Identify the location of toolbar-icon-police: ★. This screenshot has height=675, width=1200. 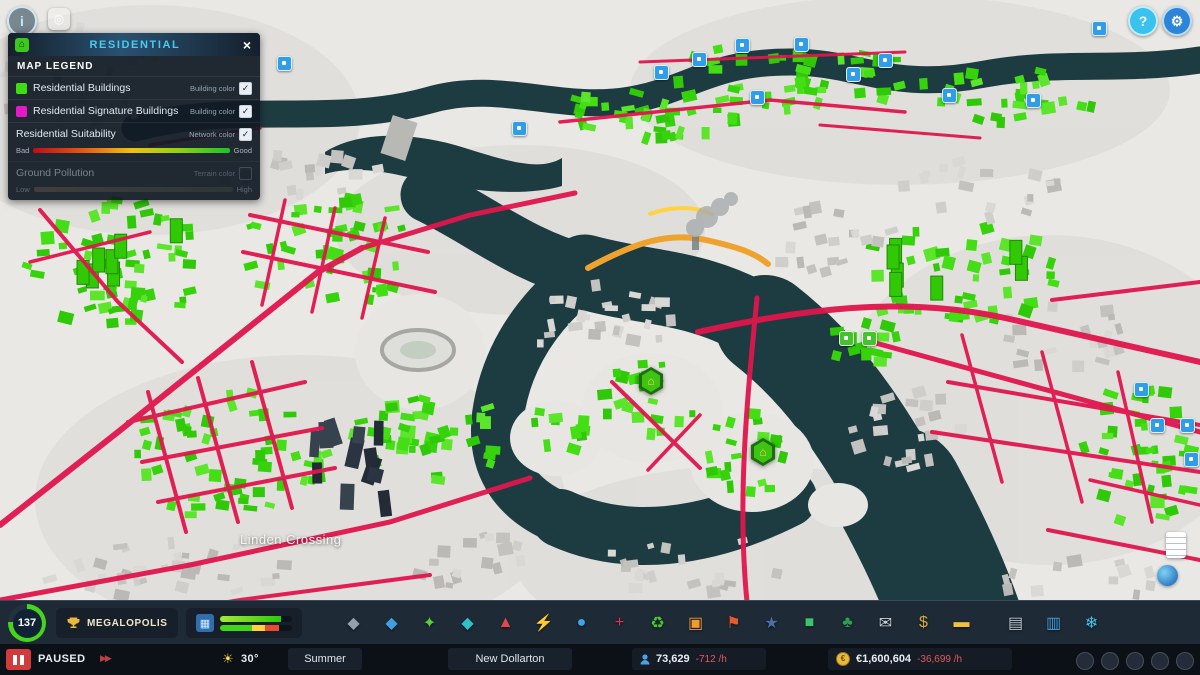
(771, 622).